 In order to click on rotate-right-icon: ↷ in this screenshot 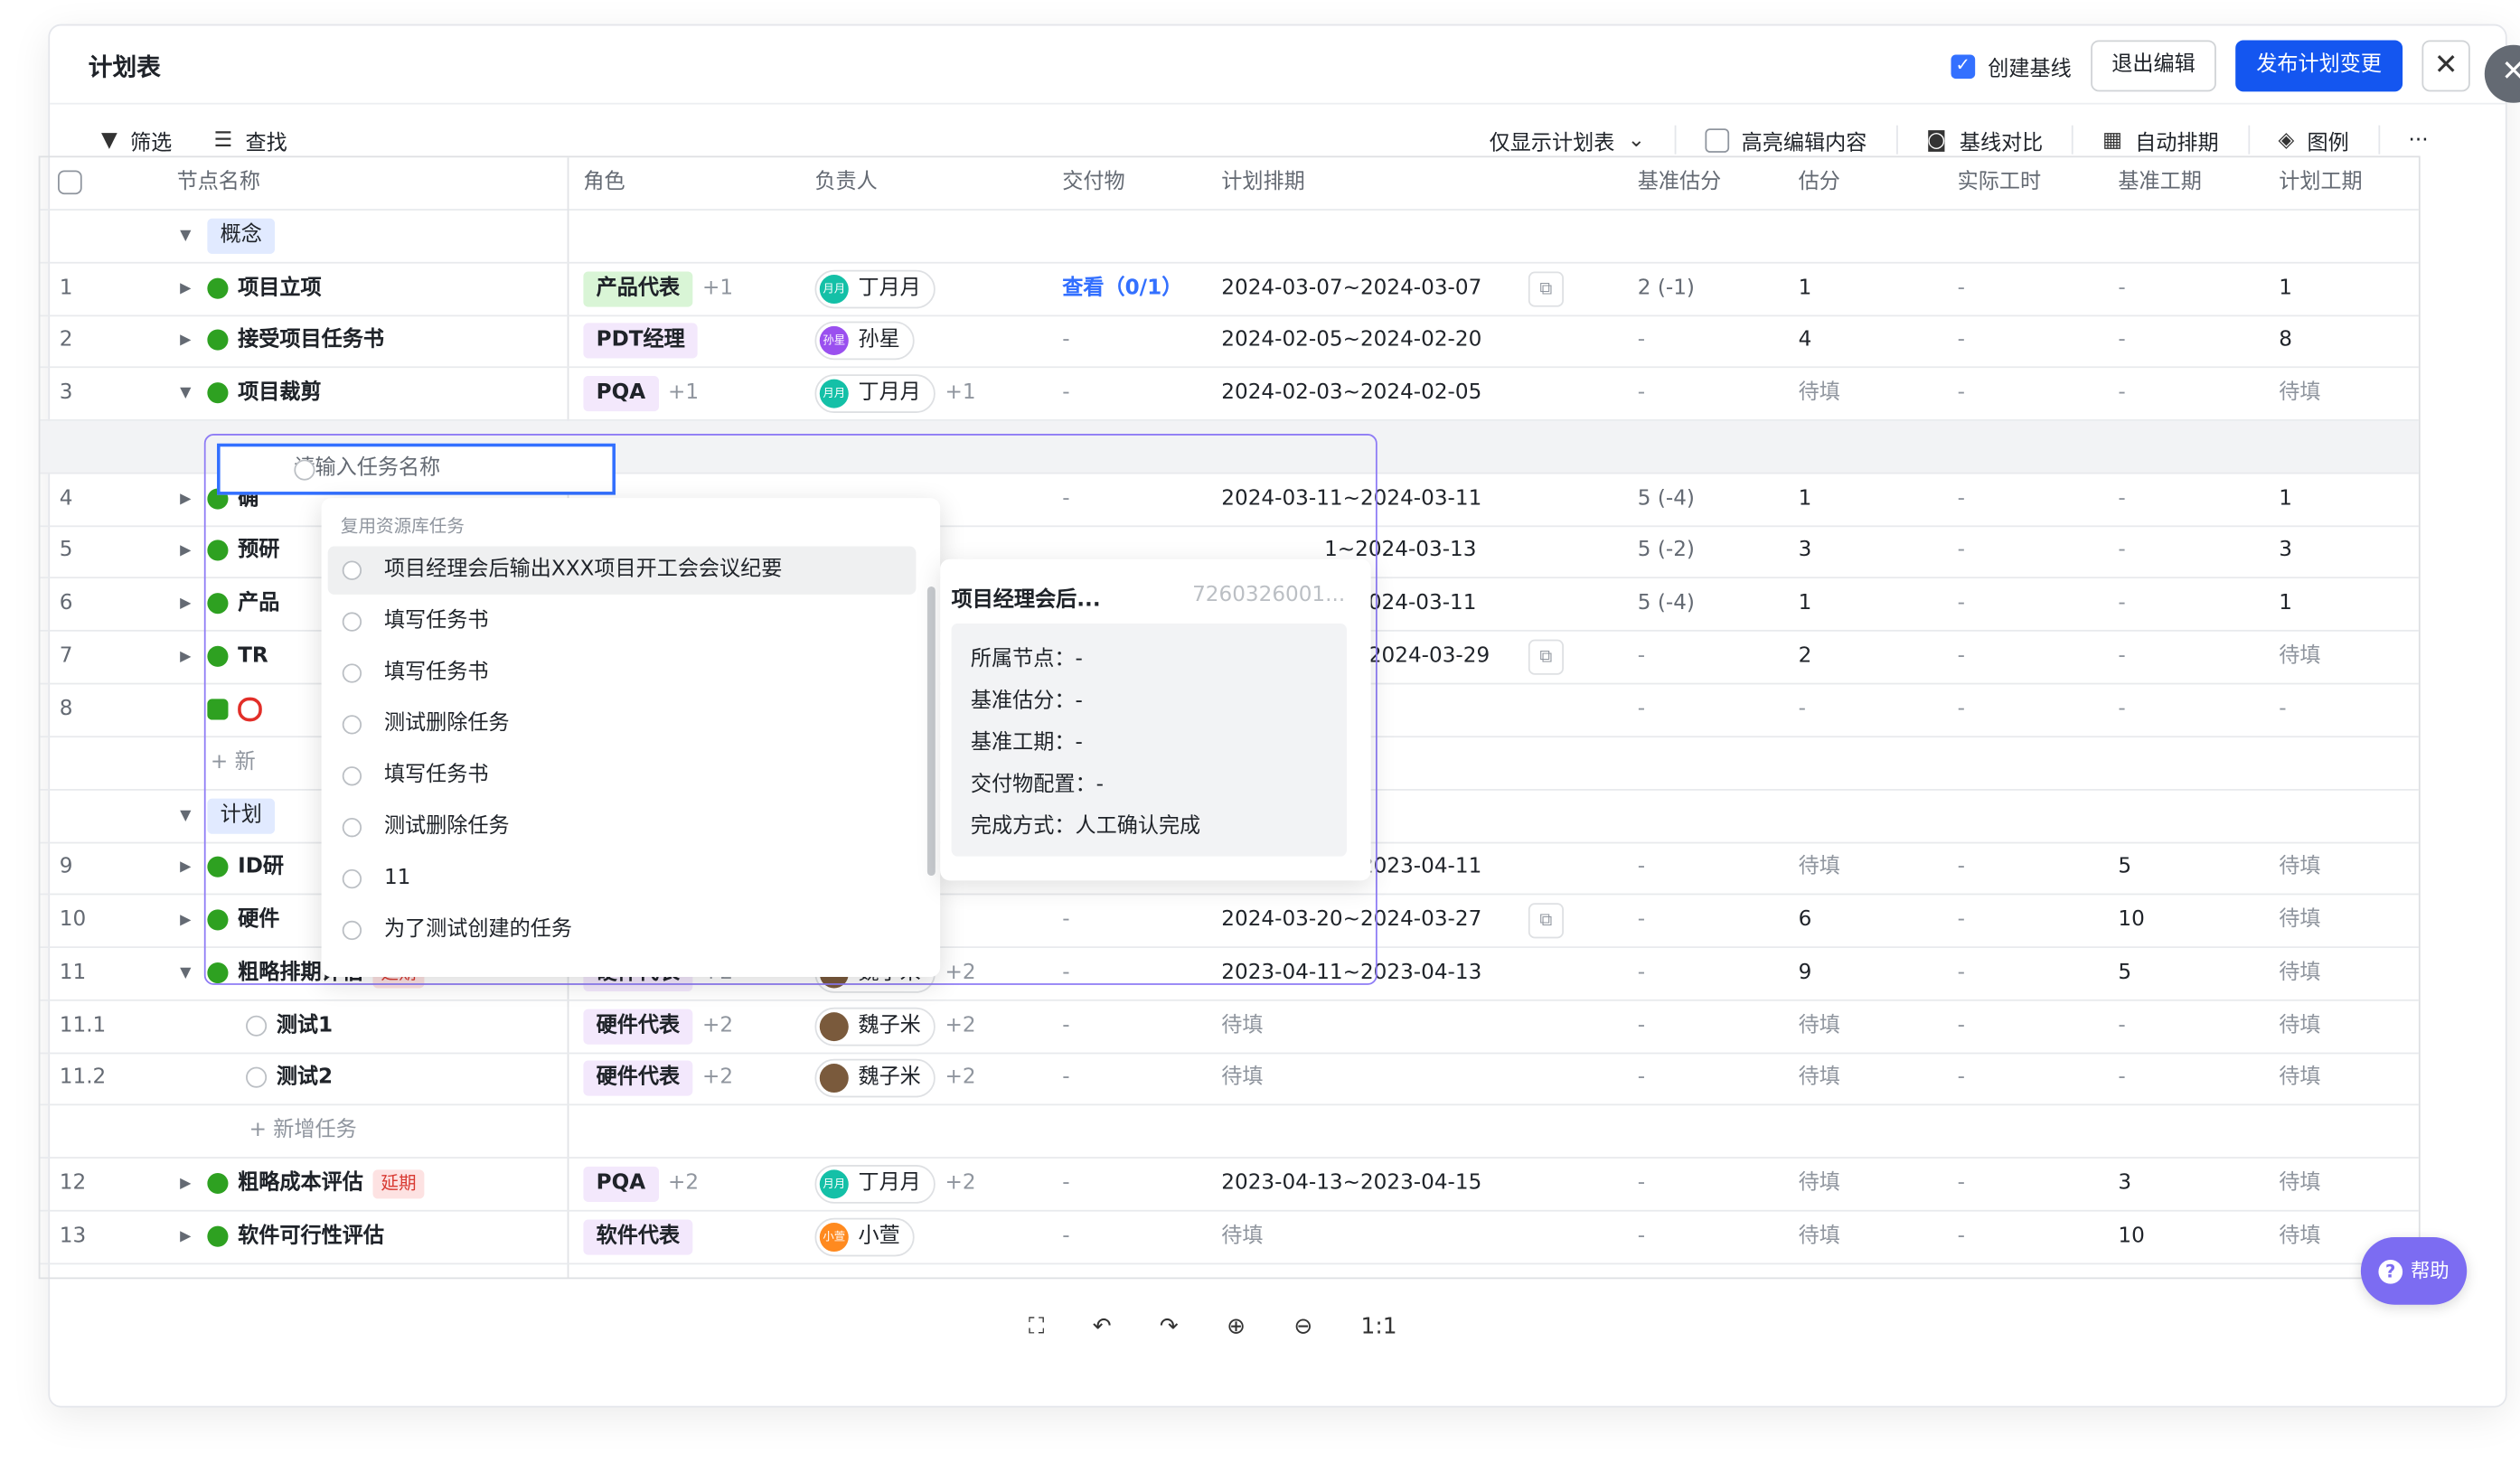, I will do `click(1169, 1326)`.